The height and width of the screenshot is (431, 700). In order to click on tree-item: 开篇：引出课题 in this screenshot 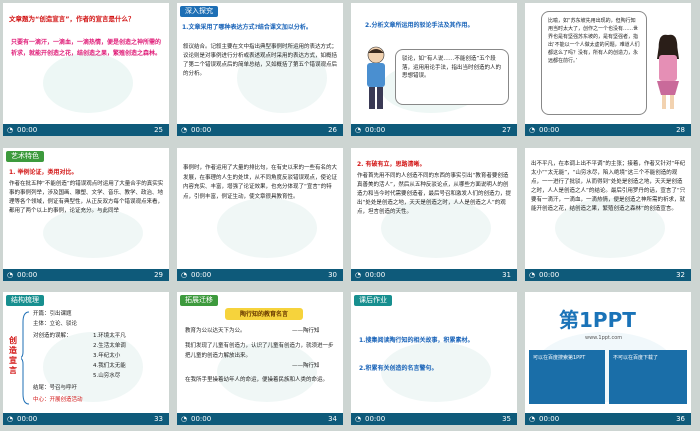, I will do `click(52, 314)`.